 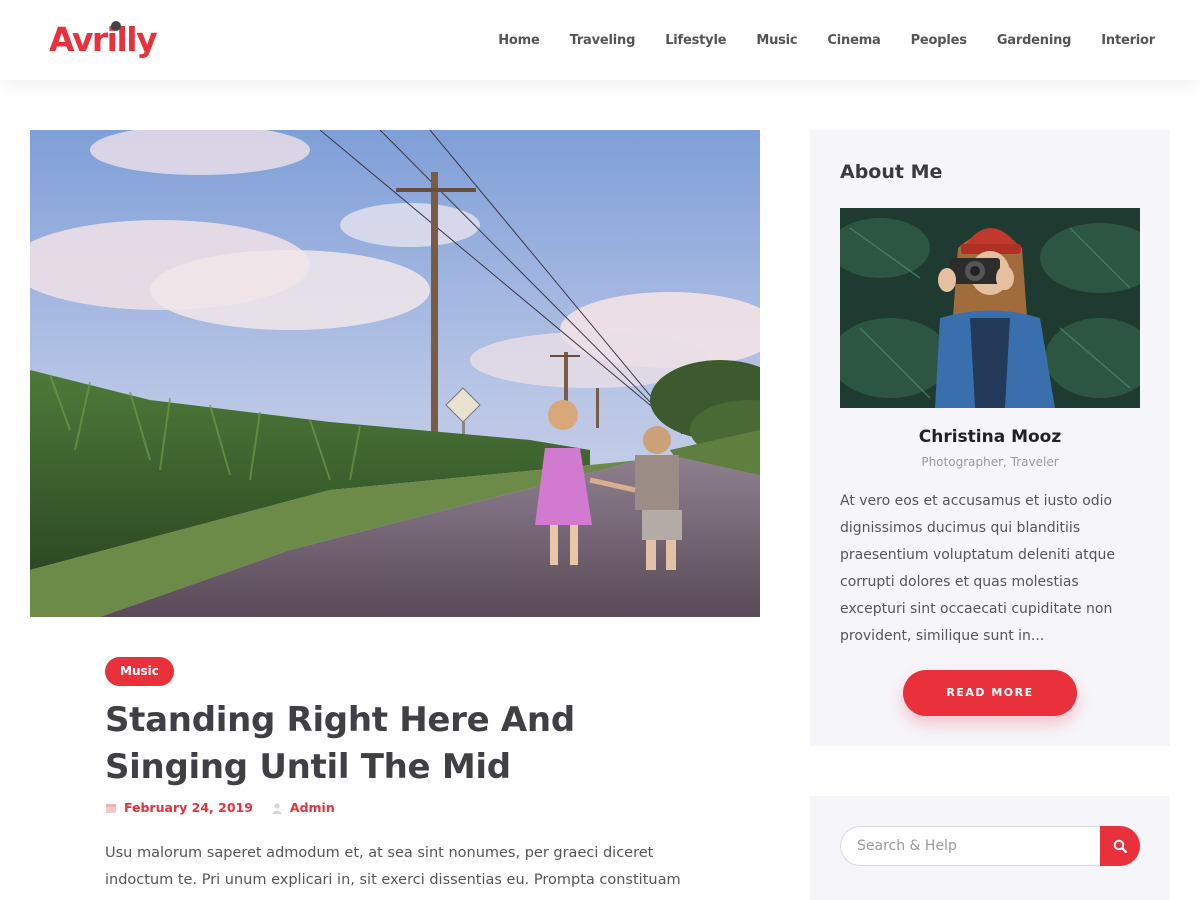 I want to click on author-name: Christina Mooz, so click(x=990, y=437).